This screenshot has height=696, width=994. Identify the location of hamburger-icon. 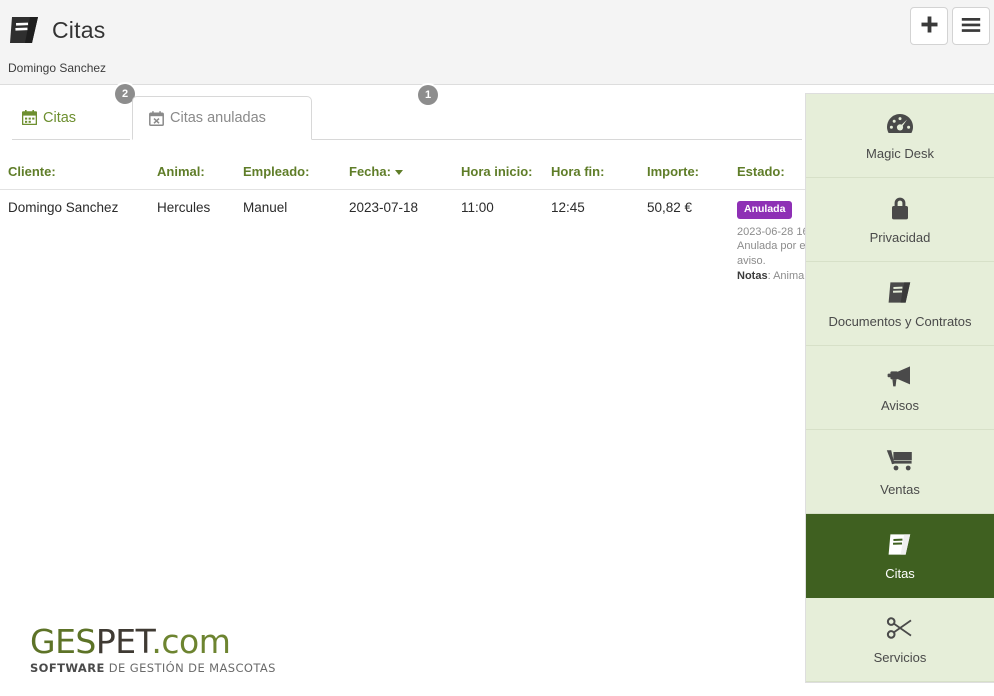
(971, 26).